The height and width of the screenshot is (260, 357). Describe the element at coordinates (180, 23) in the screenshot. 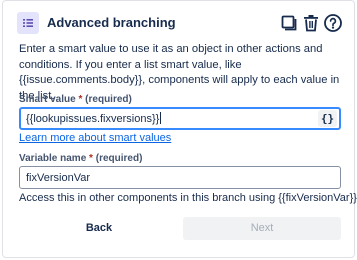

I see `panel-header: Advanced branching` at that location.